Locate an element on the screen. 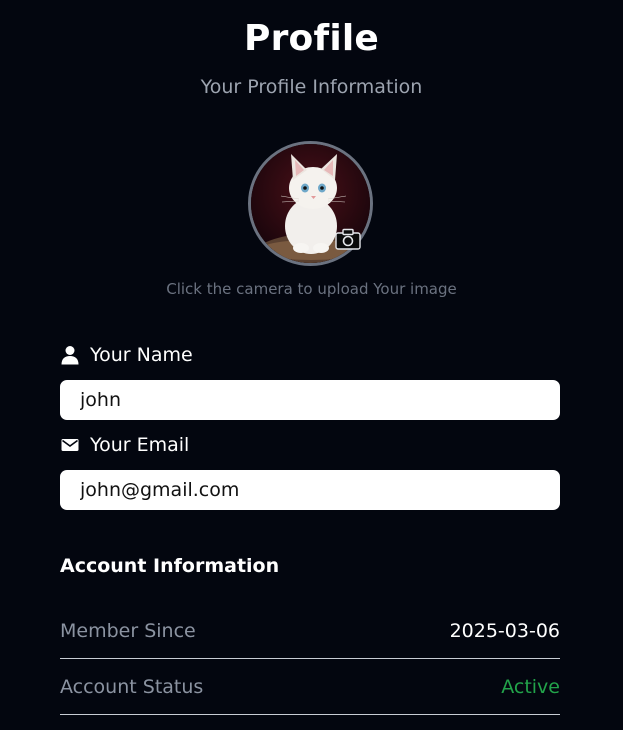 Image resolution: width=623 pixels, height=730 pixels. member-since-value: 2025-03-06 is located at coordinates (504, 630).